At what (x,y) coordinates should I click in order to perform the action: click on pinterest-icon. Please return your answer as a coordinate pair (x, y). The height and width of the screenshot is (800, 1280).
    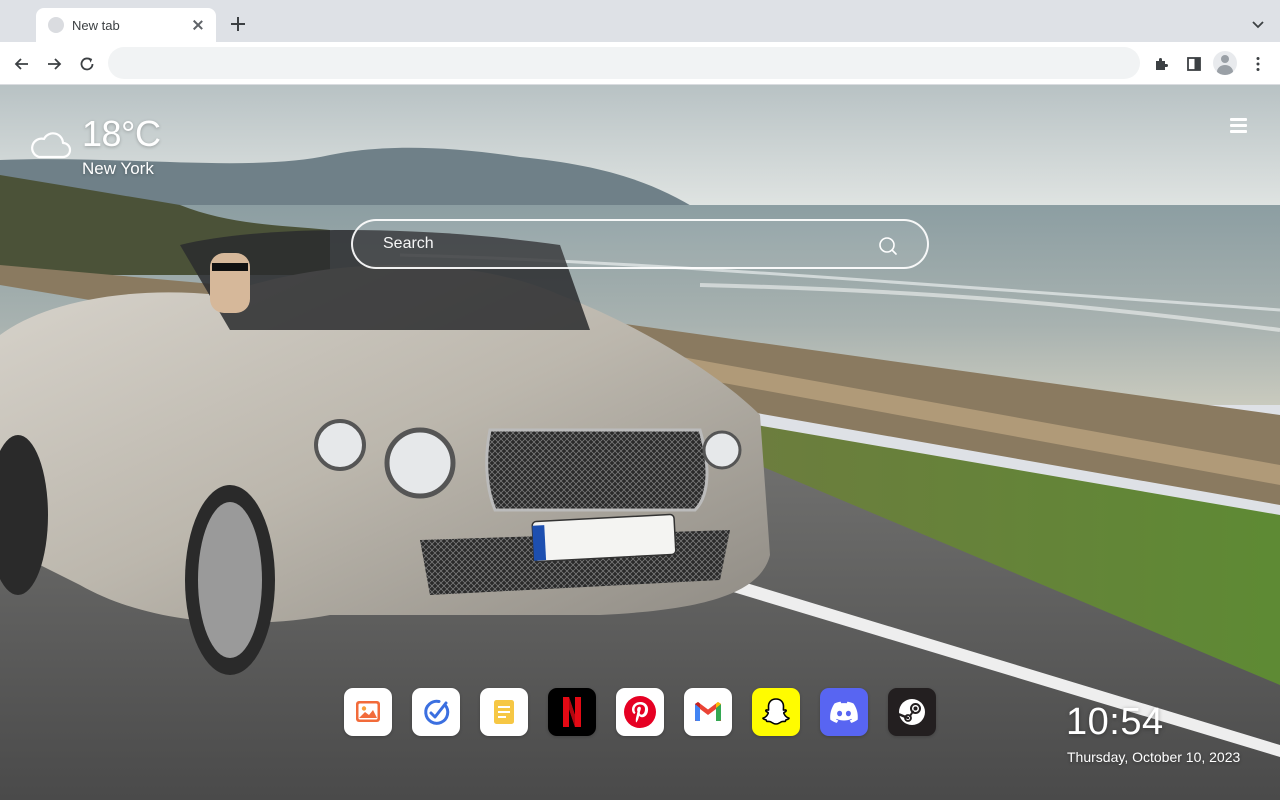
    Looking at the image, I should click on (640, 712).